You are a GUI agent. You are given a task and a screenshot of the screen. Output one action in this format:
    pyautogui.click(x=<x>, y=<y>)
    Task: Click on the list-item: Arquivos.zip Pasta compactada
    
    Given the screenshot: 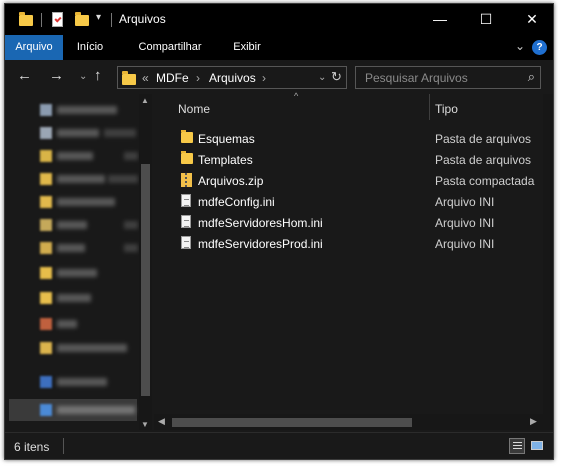 What is the action you would take?
    pyautogui.click(x=353, y=180)
    